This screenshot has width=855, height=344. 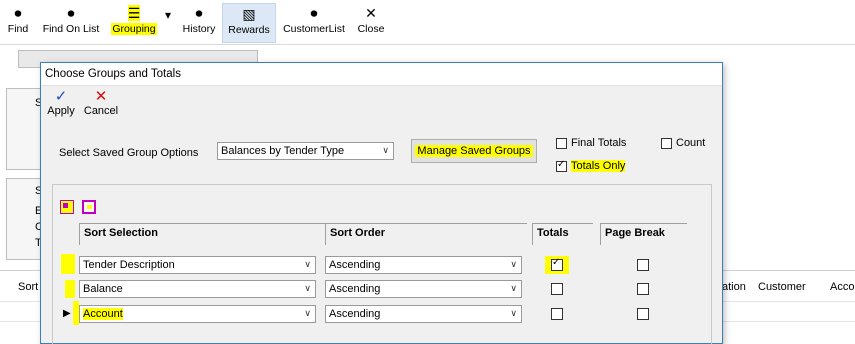 What do you see at coordinates (314, 22) in the screenshot?
I see `customer-list-button: ⏺ CustomerList` at bounding box center [314, 22].